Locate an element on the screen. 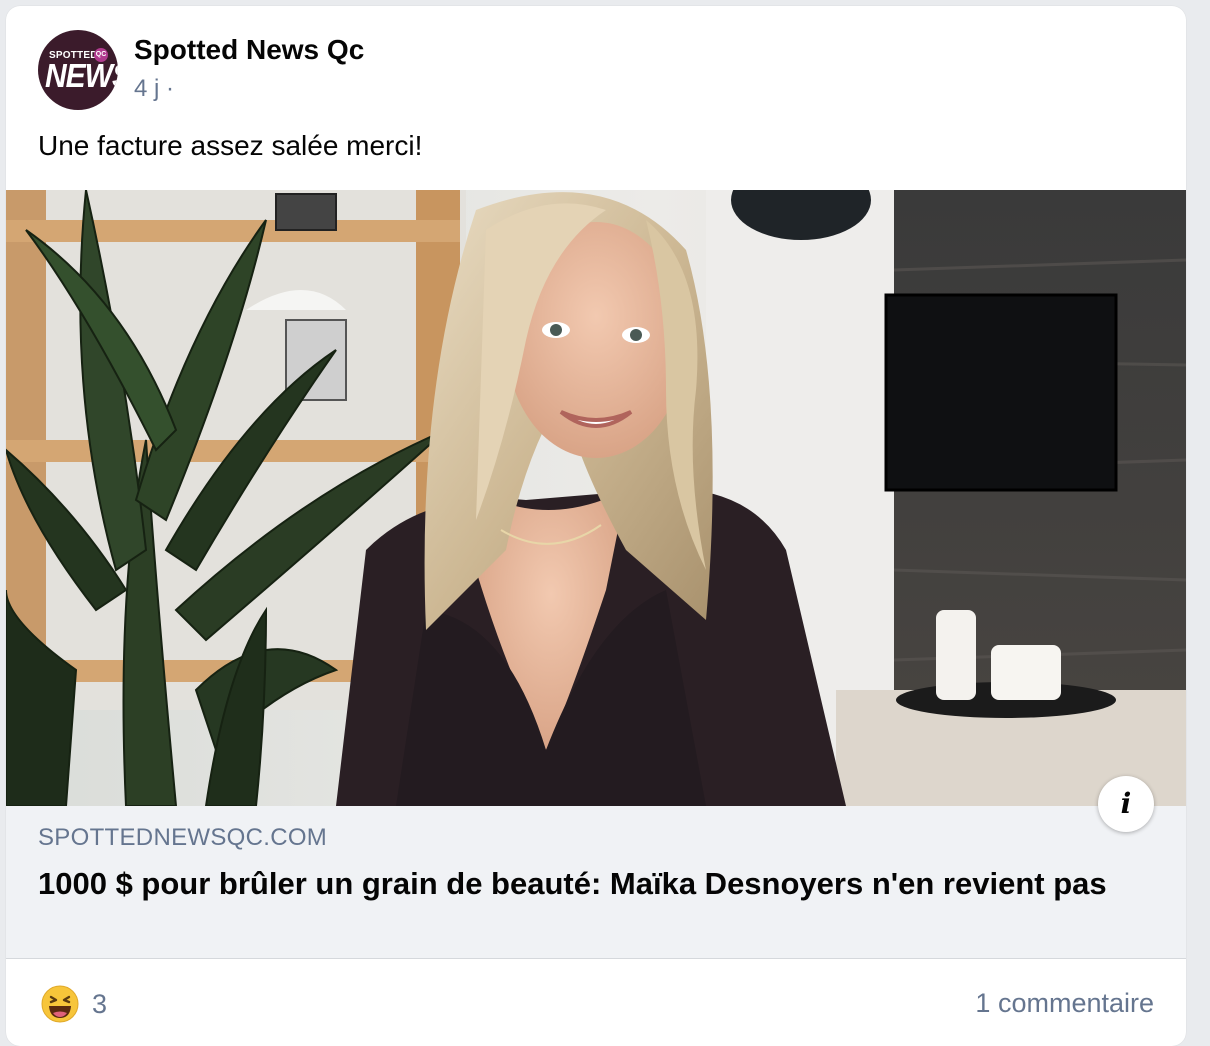 The width and height of the screenshot is (1210, 1046). reactions-summary: 3 is located at coordinates (73, 1004).